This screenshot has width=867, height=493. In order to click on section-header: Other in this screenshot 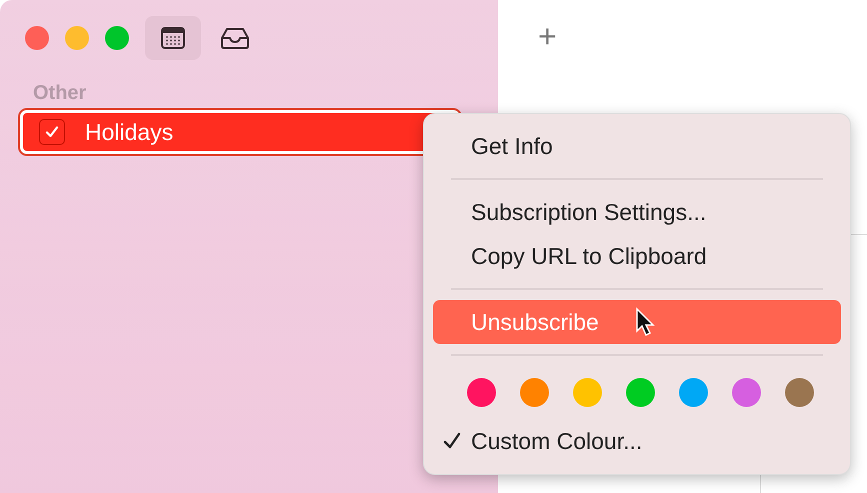, I will do `click(60, 94)`.